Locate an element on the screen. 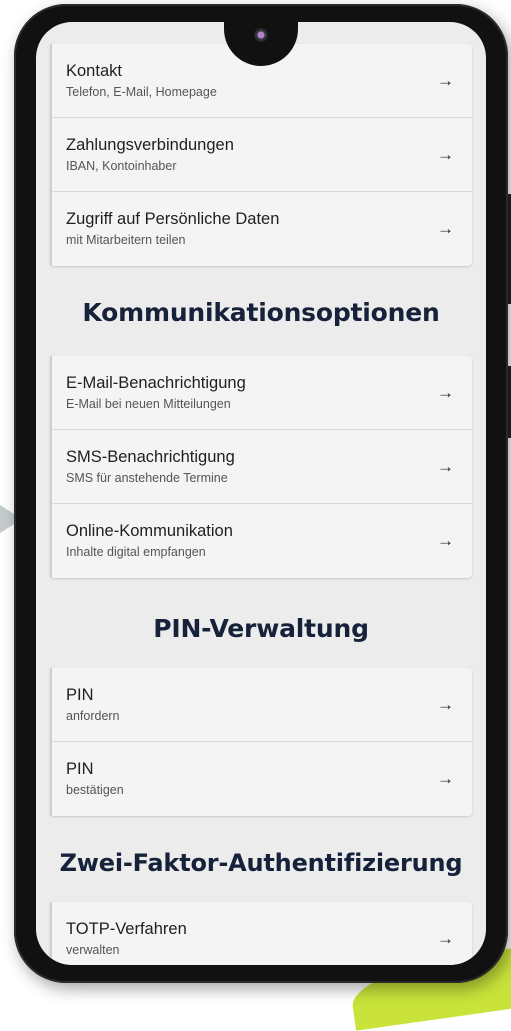 Image resolution: width=511 pixels, height=1031 pixels. list-item-title: TOTP-Verfahren is located at coordinates (126, 929).